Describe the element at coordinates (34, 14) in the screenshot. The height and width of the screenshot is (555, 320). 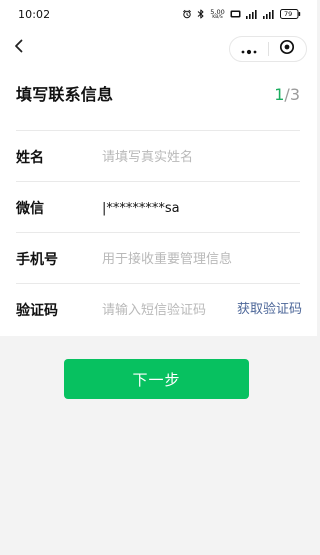
I see `status-time: 10:02` at that location.